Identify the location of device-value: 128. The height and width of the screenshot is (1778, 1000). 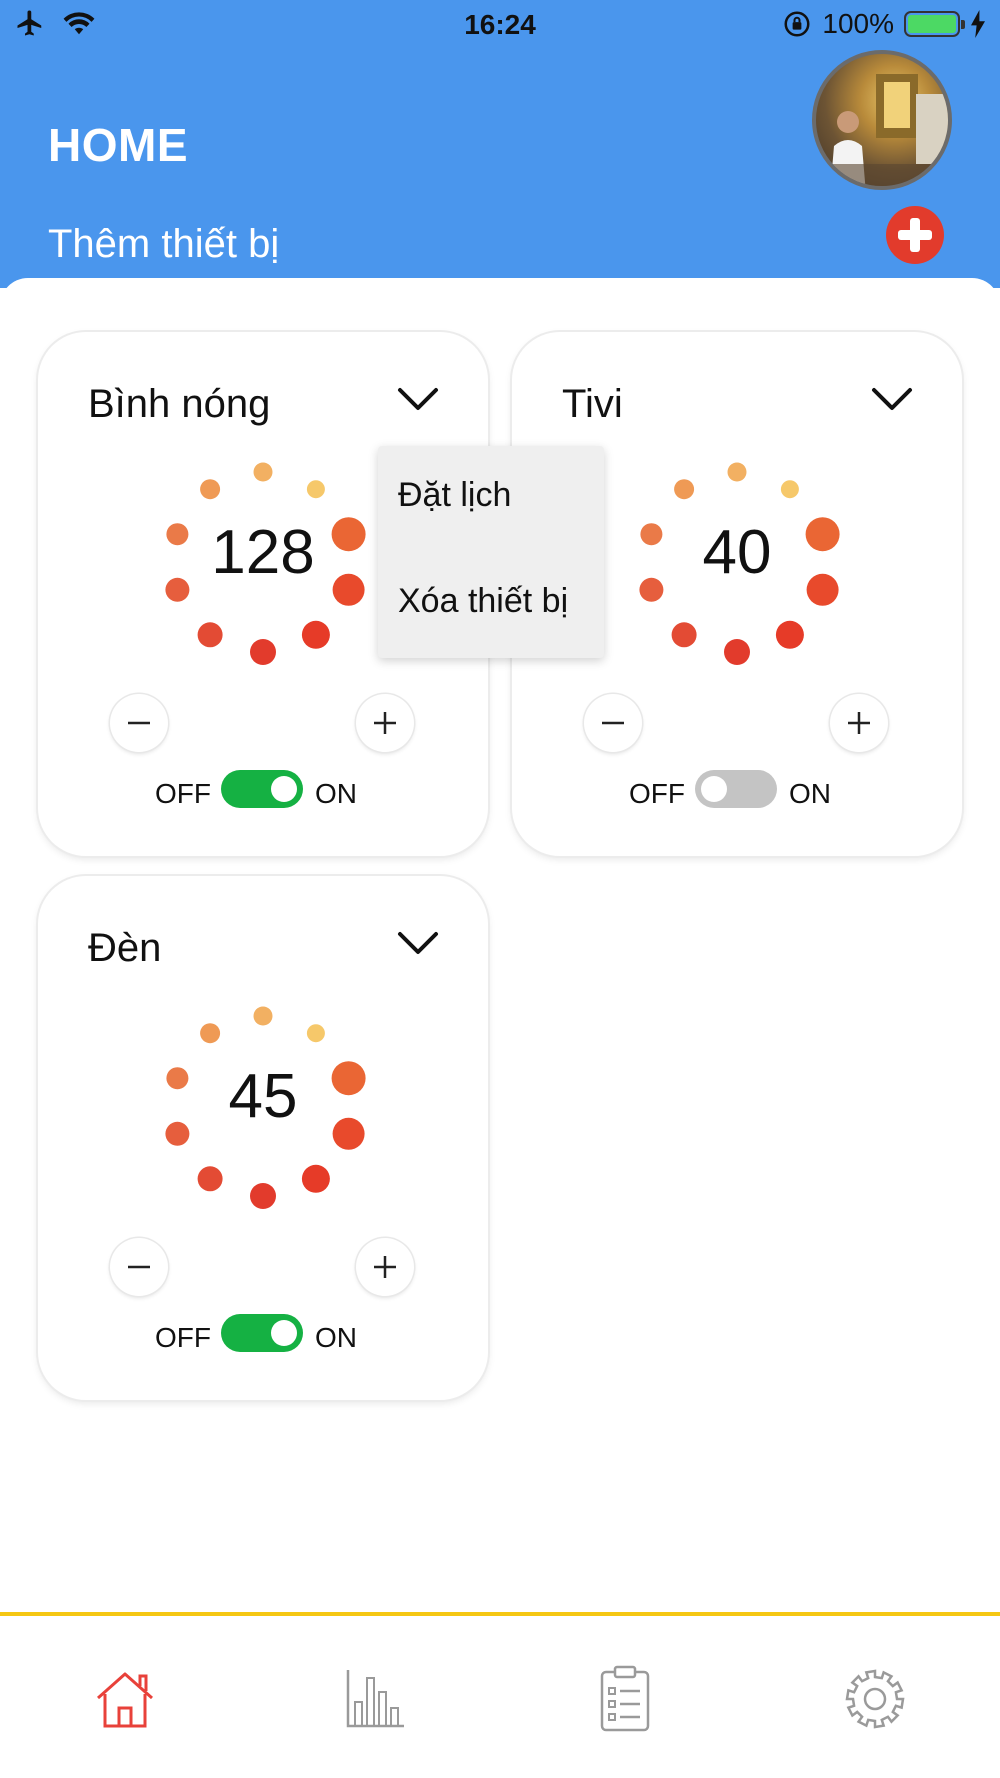
(263, 552).